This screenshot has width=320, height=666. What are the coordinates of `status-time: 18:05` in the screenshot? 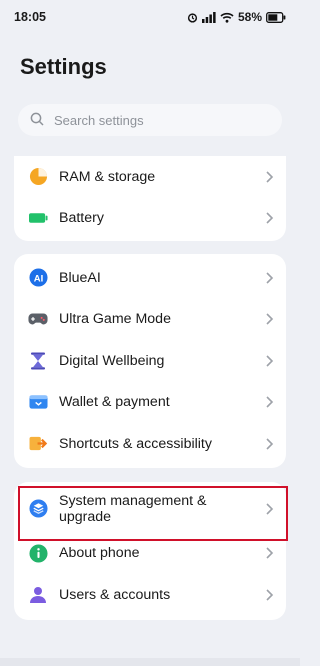 It's located at (30, 17).